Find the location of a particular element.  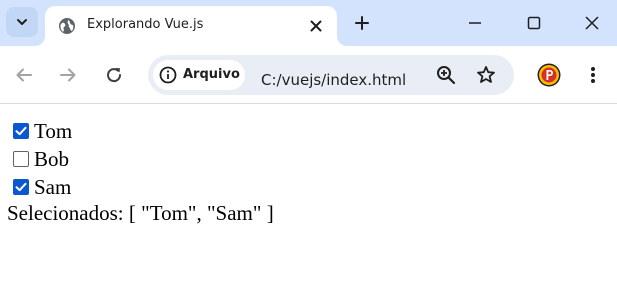

tab-search-button is located at coordinates (22, 22).